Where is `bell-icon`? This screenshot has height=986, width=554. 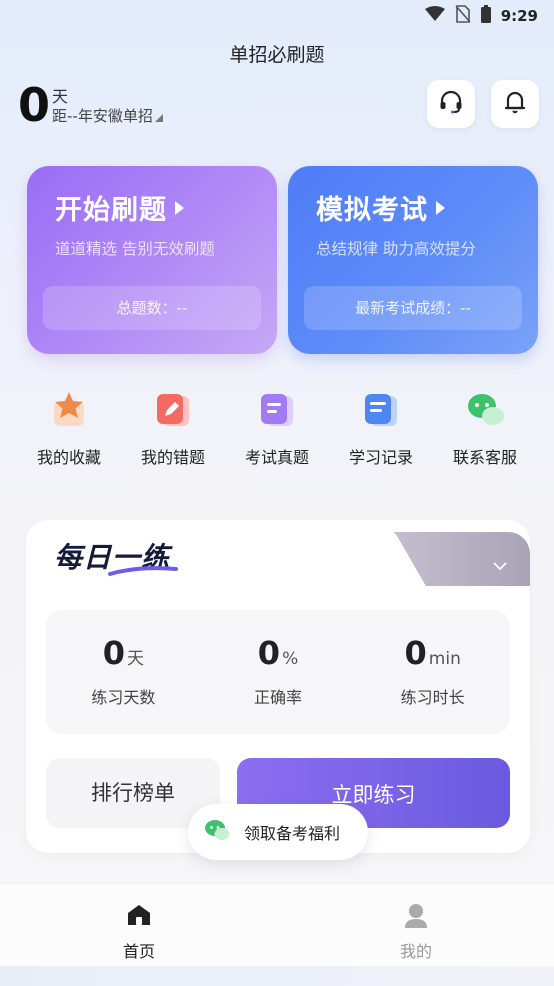 bell-icon is located at coordinates (515, 104).